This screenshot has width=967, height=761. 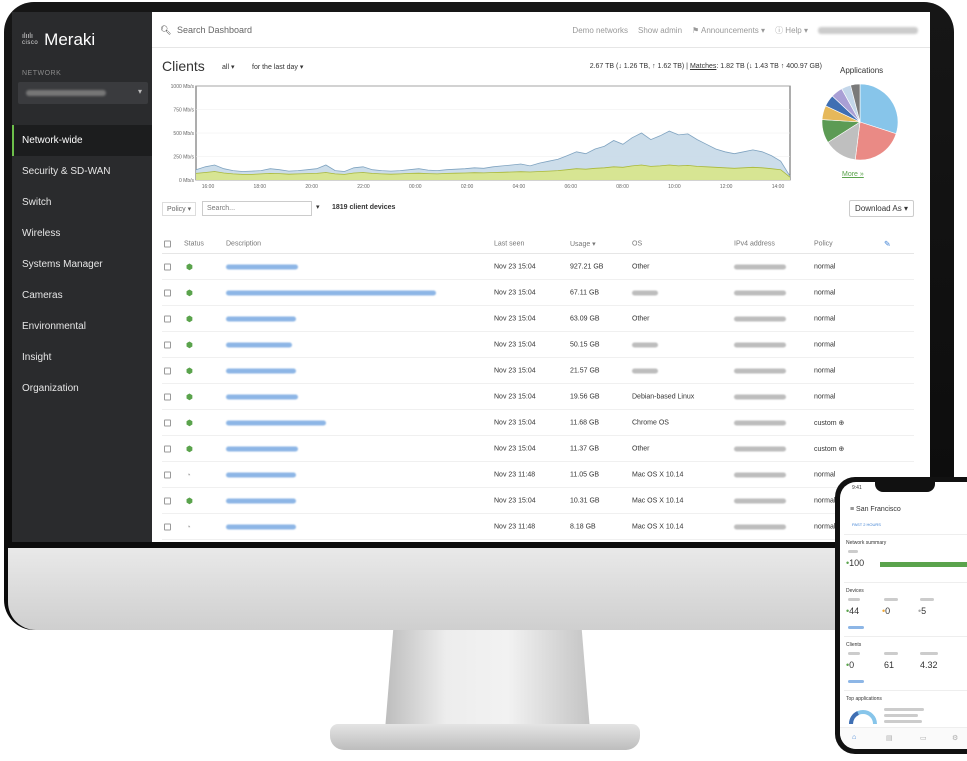 What do you see at coordinates (188, 526) in the screenshot?
I see `client-status-icon: ◔` at bounding box center [188, 526].